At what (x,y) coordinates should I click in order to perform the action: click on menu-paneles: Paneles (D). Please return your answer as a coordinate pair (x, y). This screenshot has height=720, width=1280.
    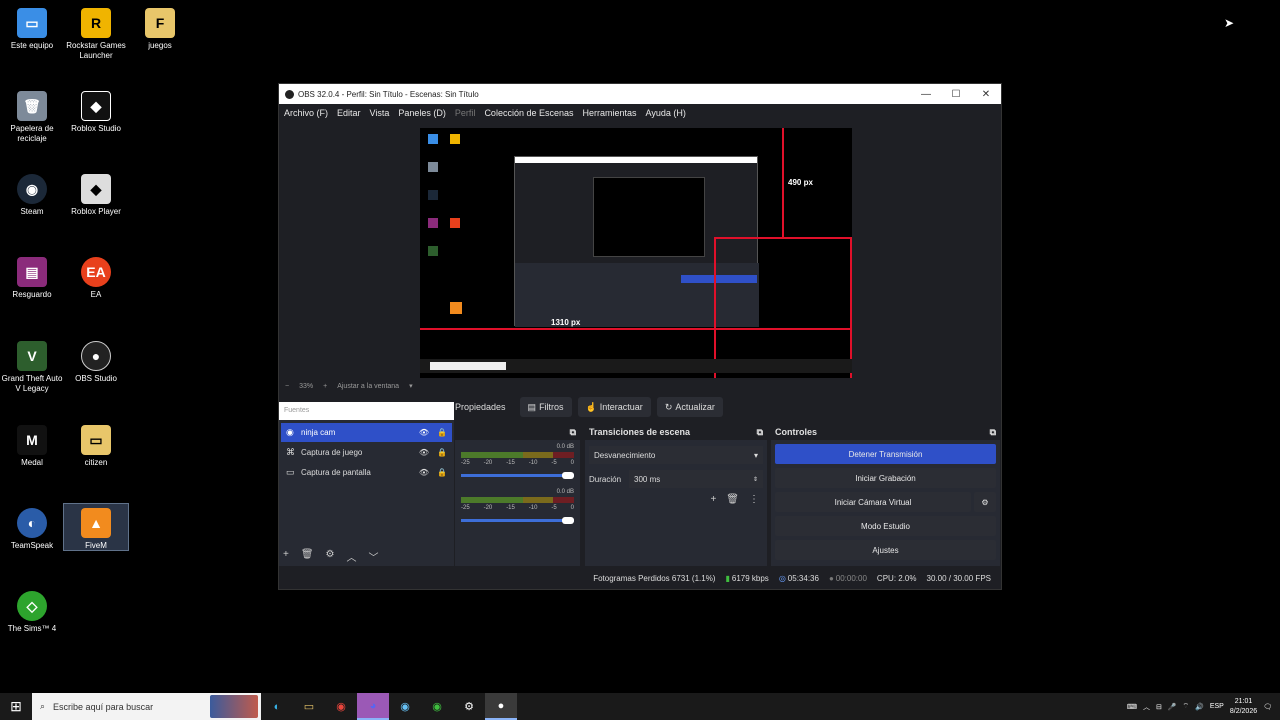
    Looking at the image, I should click on (422, 113).